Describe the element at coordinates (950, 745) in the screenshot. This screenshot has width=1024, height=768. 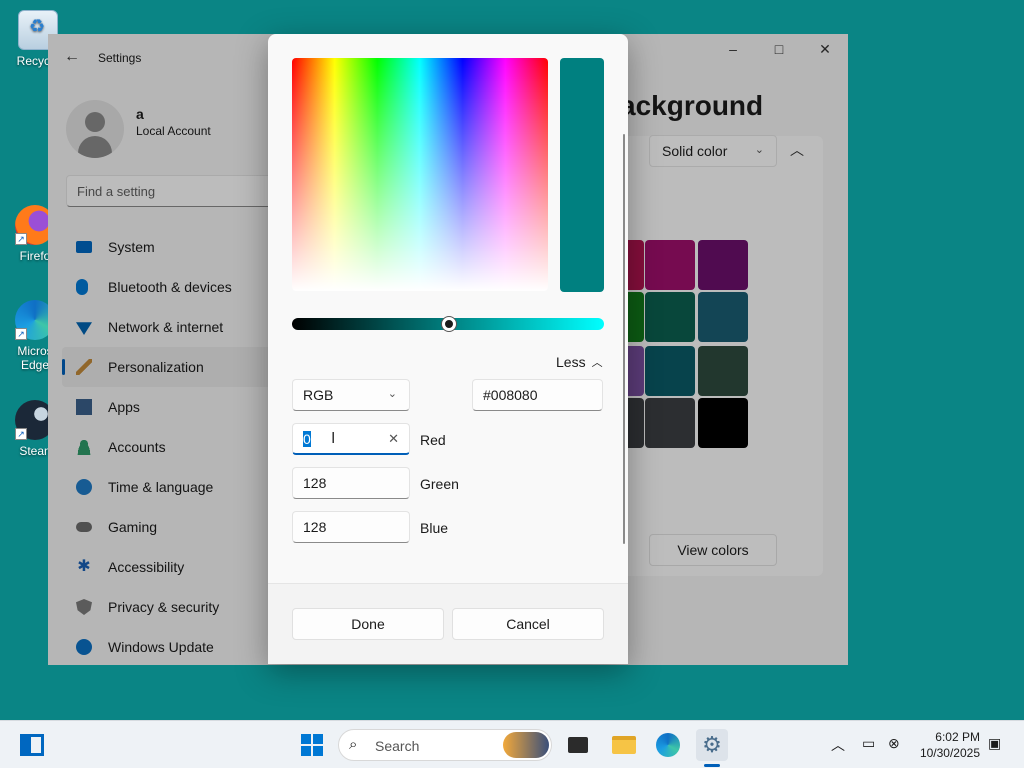
I see `clock: 6:02 PM 10/30/2025` at that location.